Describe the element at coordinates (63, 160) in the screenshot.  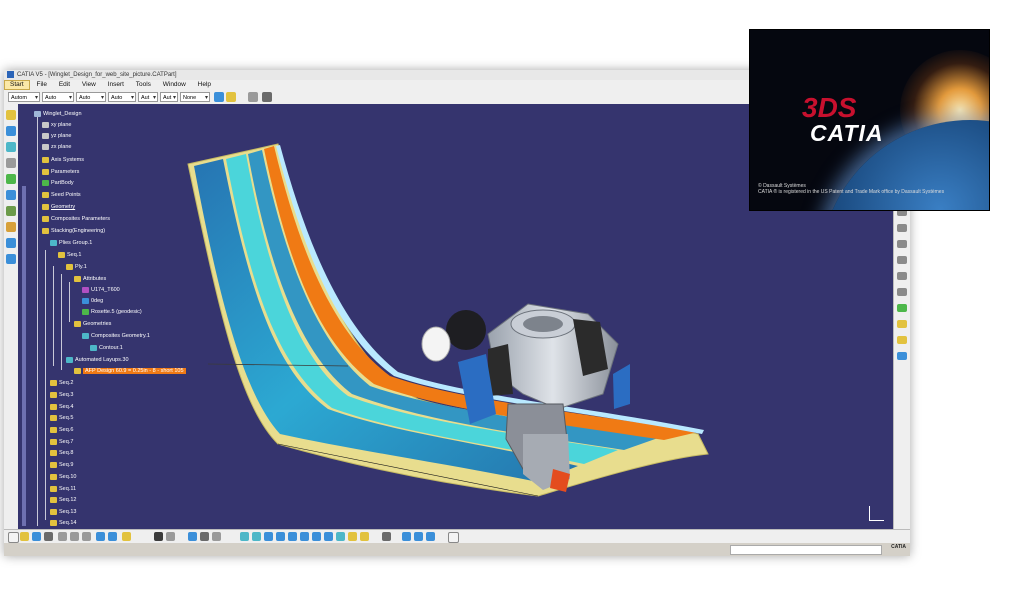
I see `tree-item-axis-systems: Axis Systems` at that location.